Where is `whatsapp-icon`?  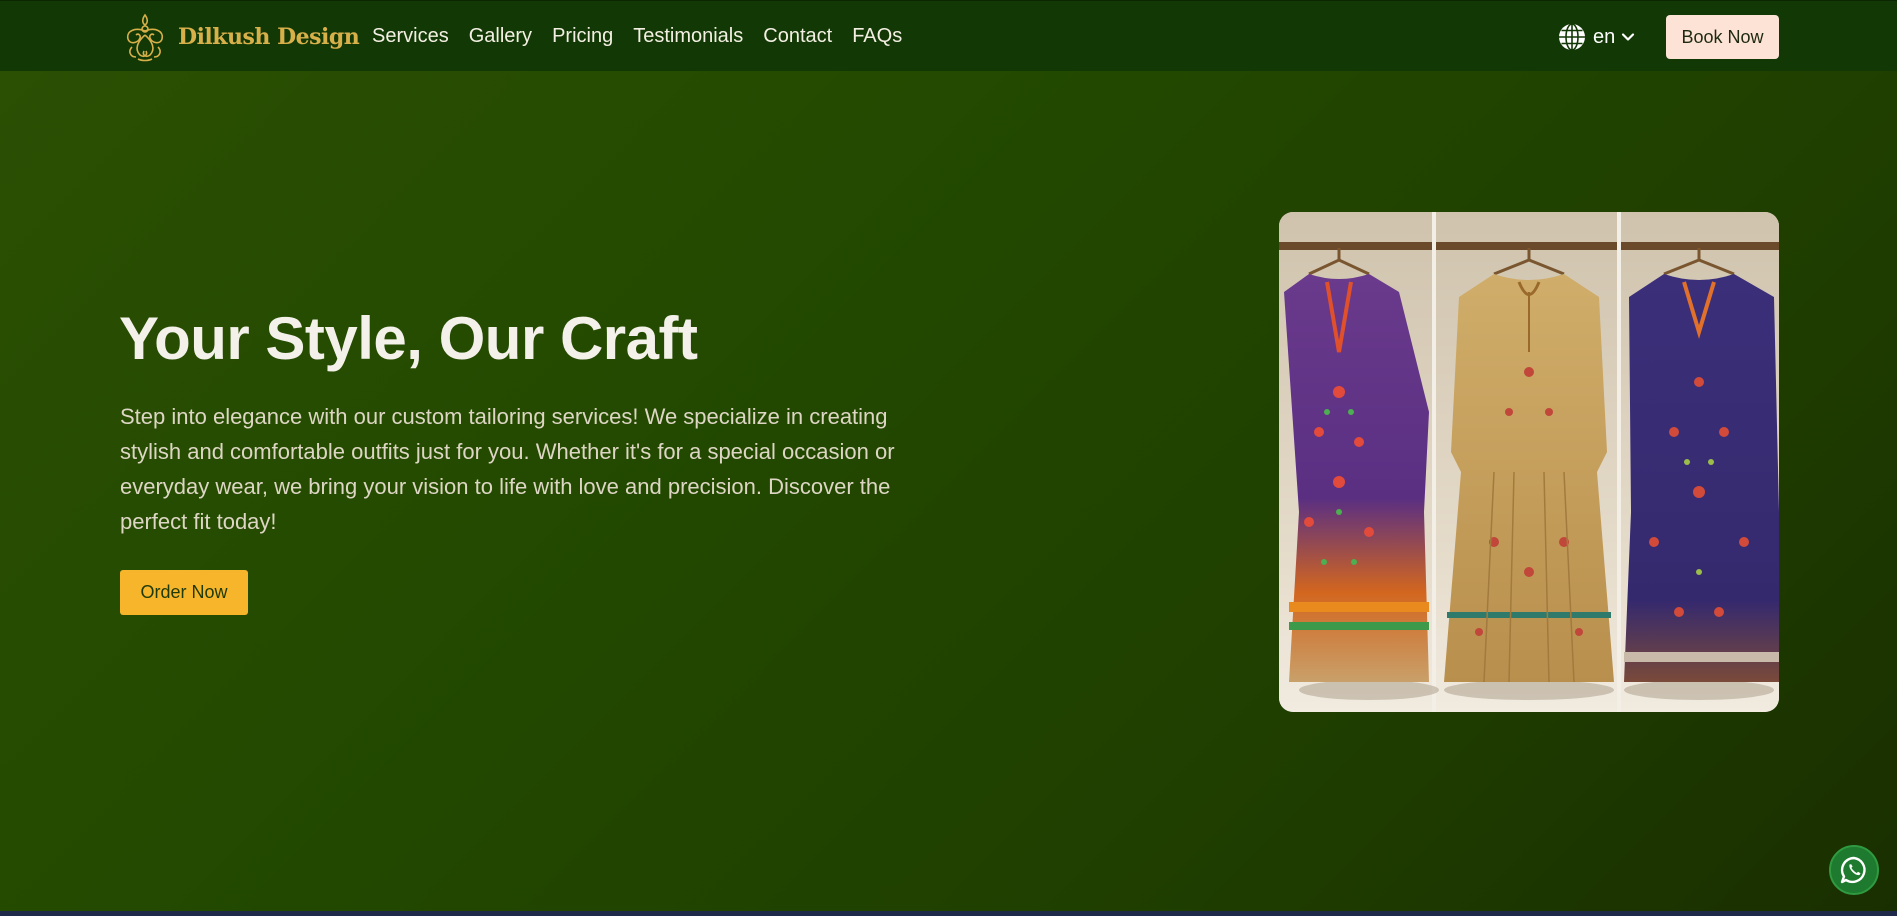 whatsapp-icon is located at coordinates (1853, 870).